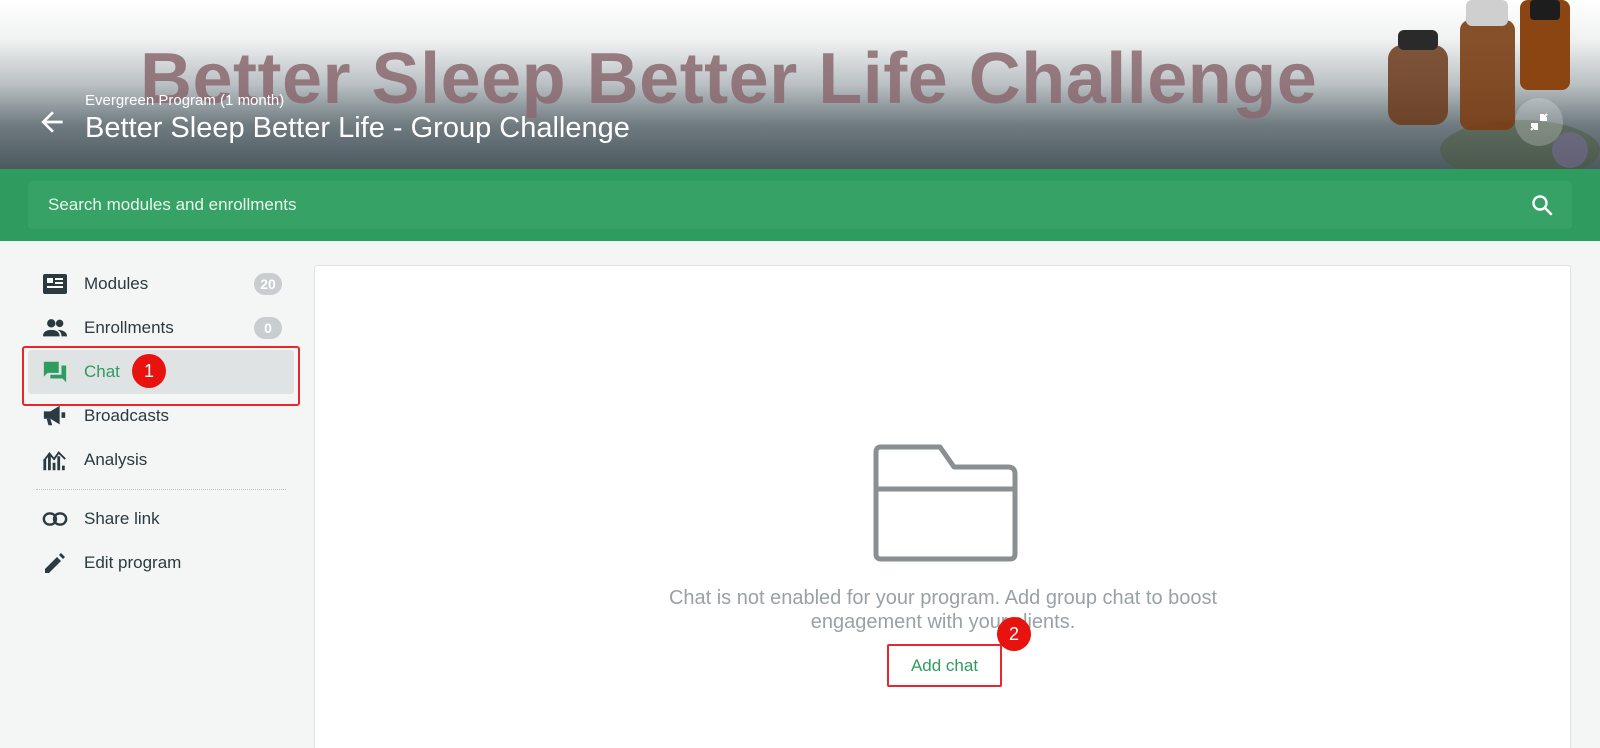 Image resolution: width=1600 pixels, height=748 pixels. What do you see at coordinates (55, 328) in the screenshot?
I see `people-icon` at bounding box center [55, 328].